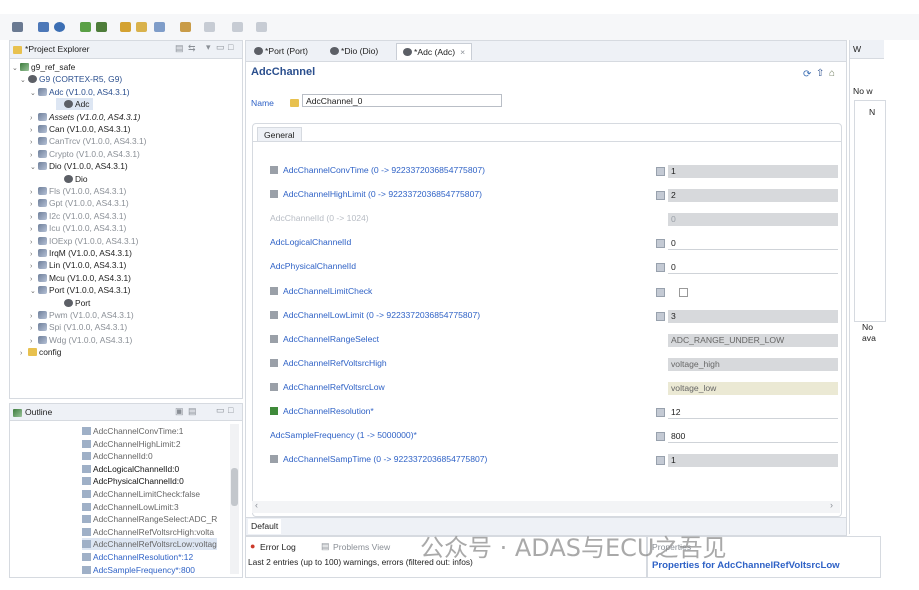 This screenshot has height=590, width=919. I want to click on outline-item: AdcLogicalChannelId:0, so click(130, 469).